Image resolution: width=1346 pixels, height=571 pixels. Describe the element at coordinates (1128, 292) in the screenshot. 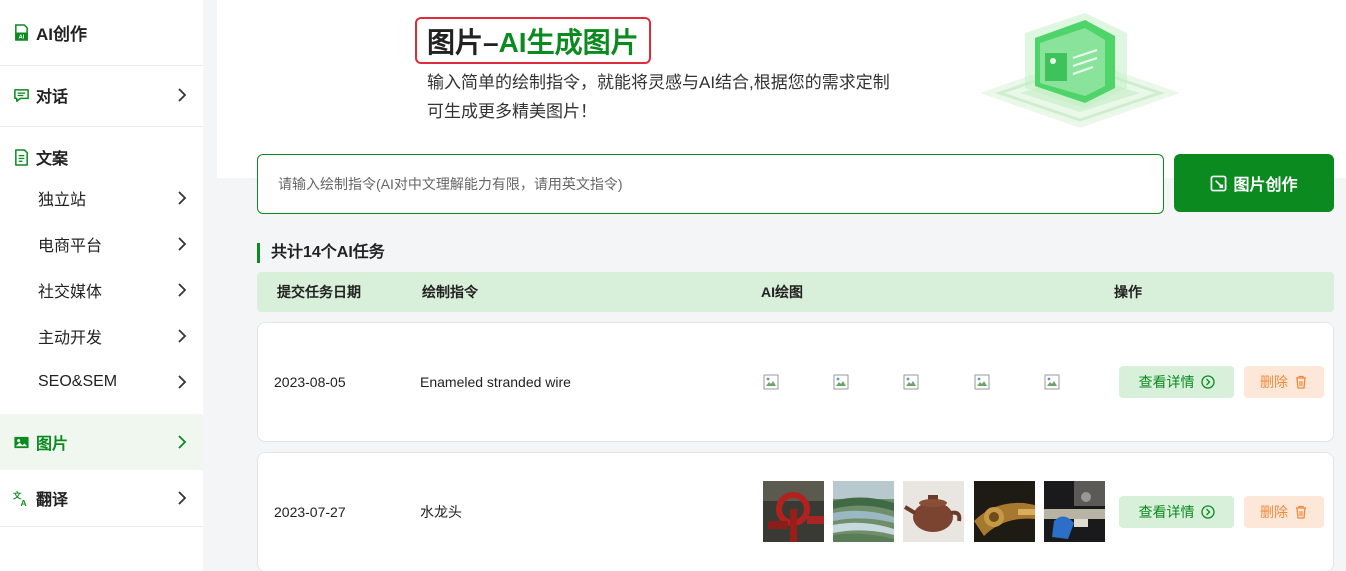

I see `column-header-actions: 操作` at that location.